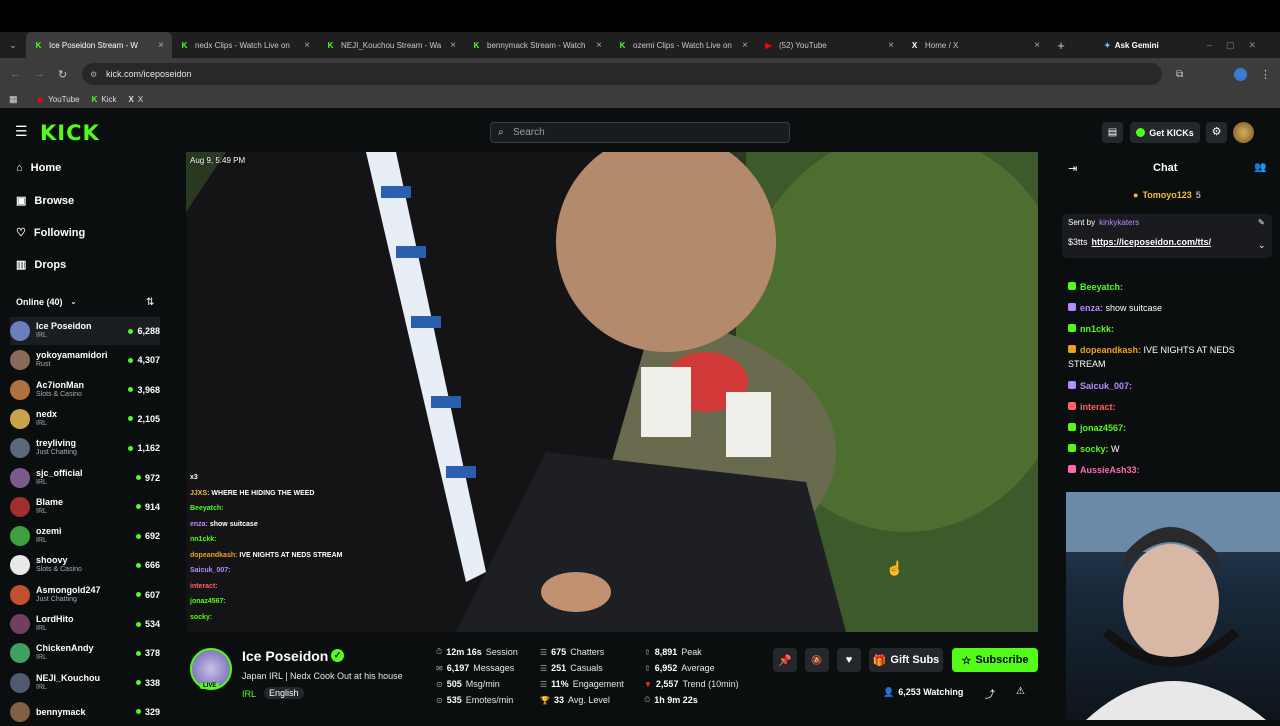 This screenshot has height=726, width=1280. I want to click on kick-logo: KICK, so click(70, 133).